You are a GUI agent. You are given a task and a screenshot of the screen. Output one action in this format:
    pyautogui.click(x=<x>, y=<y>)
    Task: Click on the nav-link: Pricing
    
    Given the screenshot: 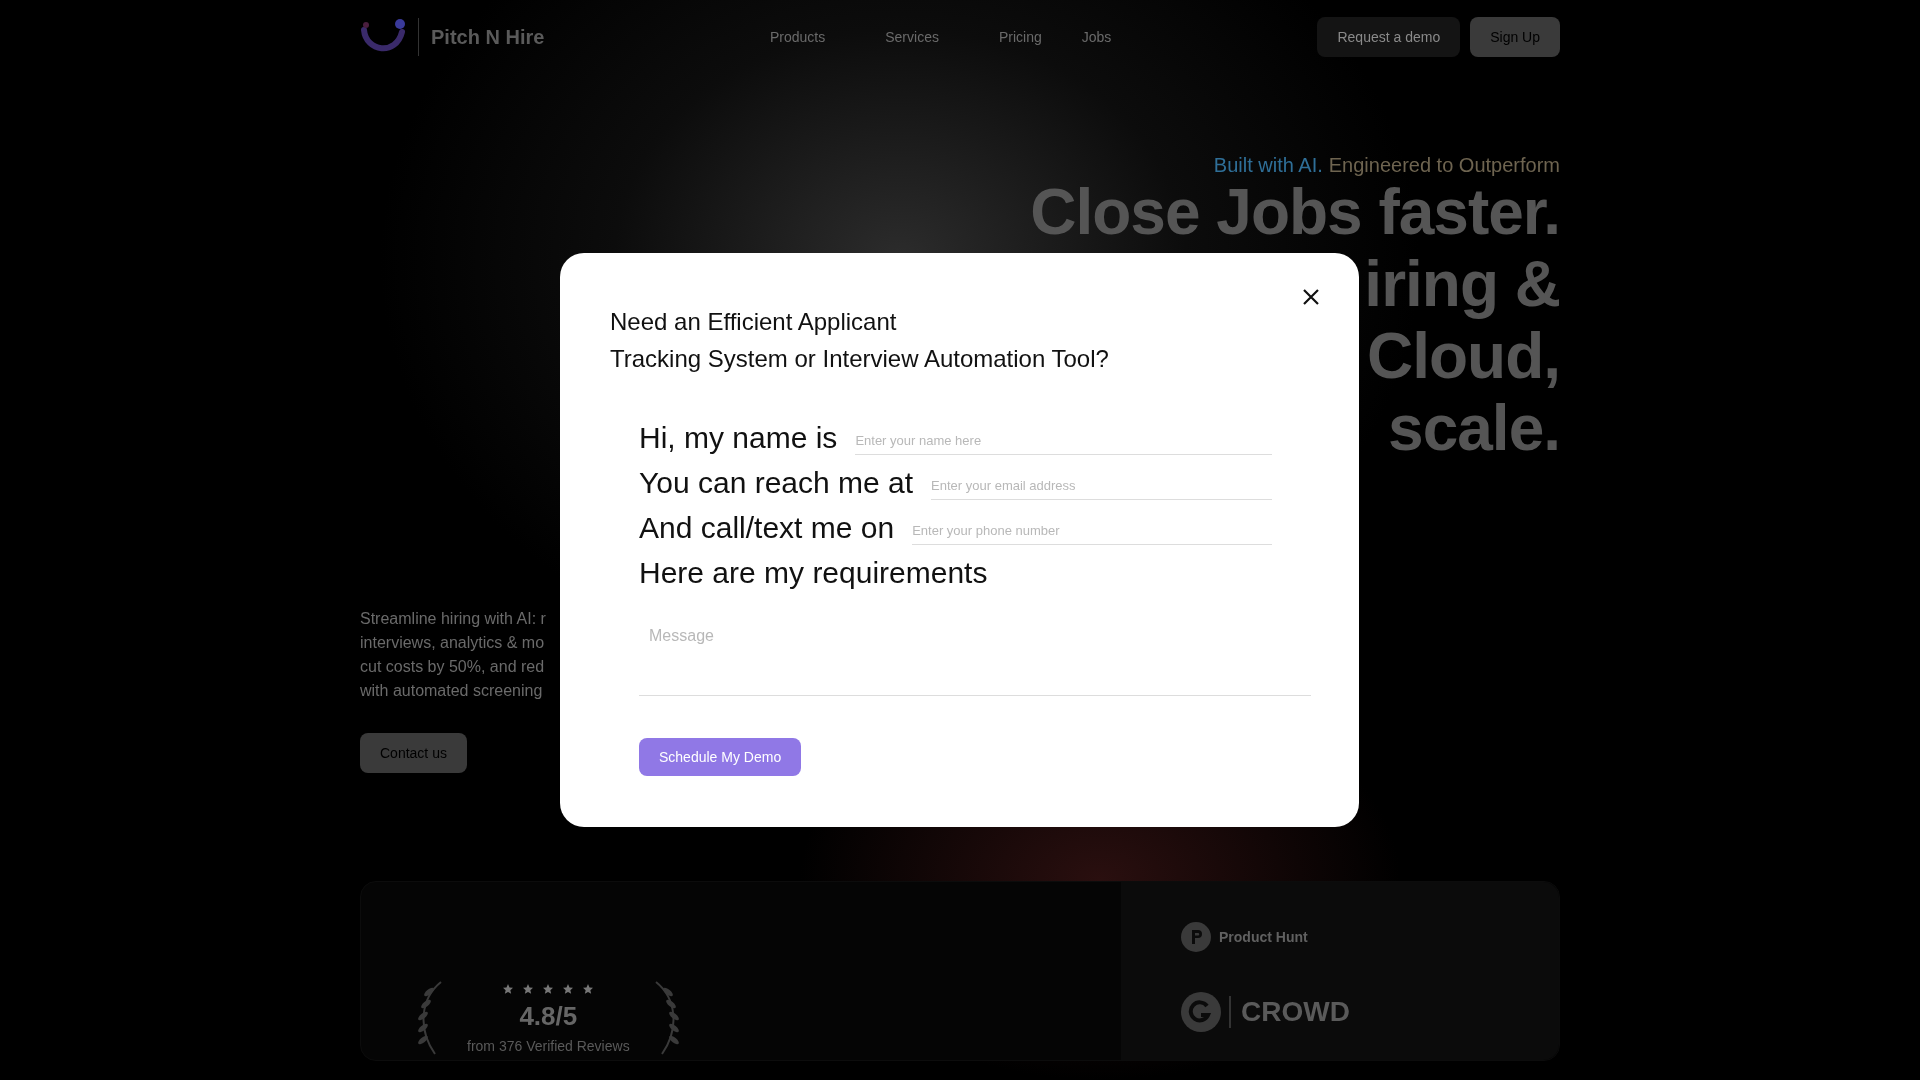 What is the action you would take?
    pyautogui.click(x=1020, y=37)
    